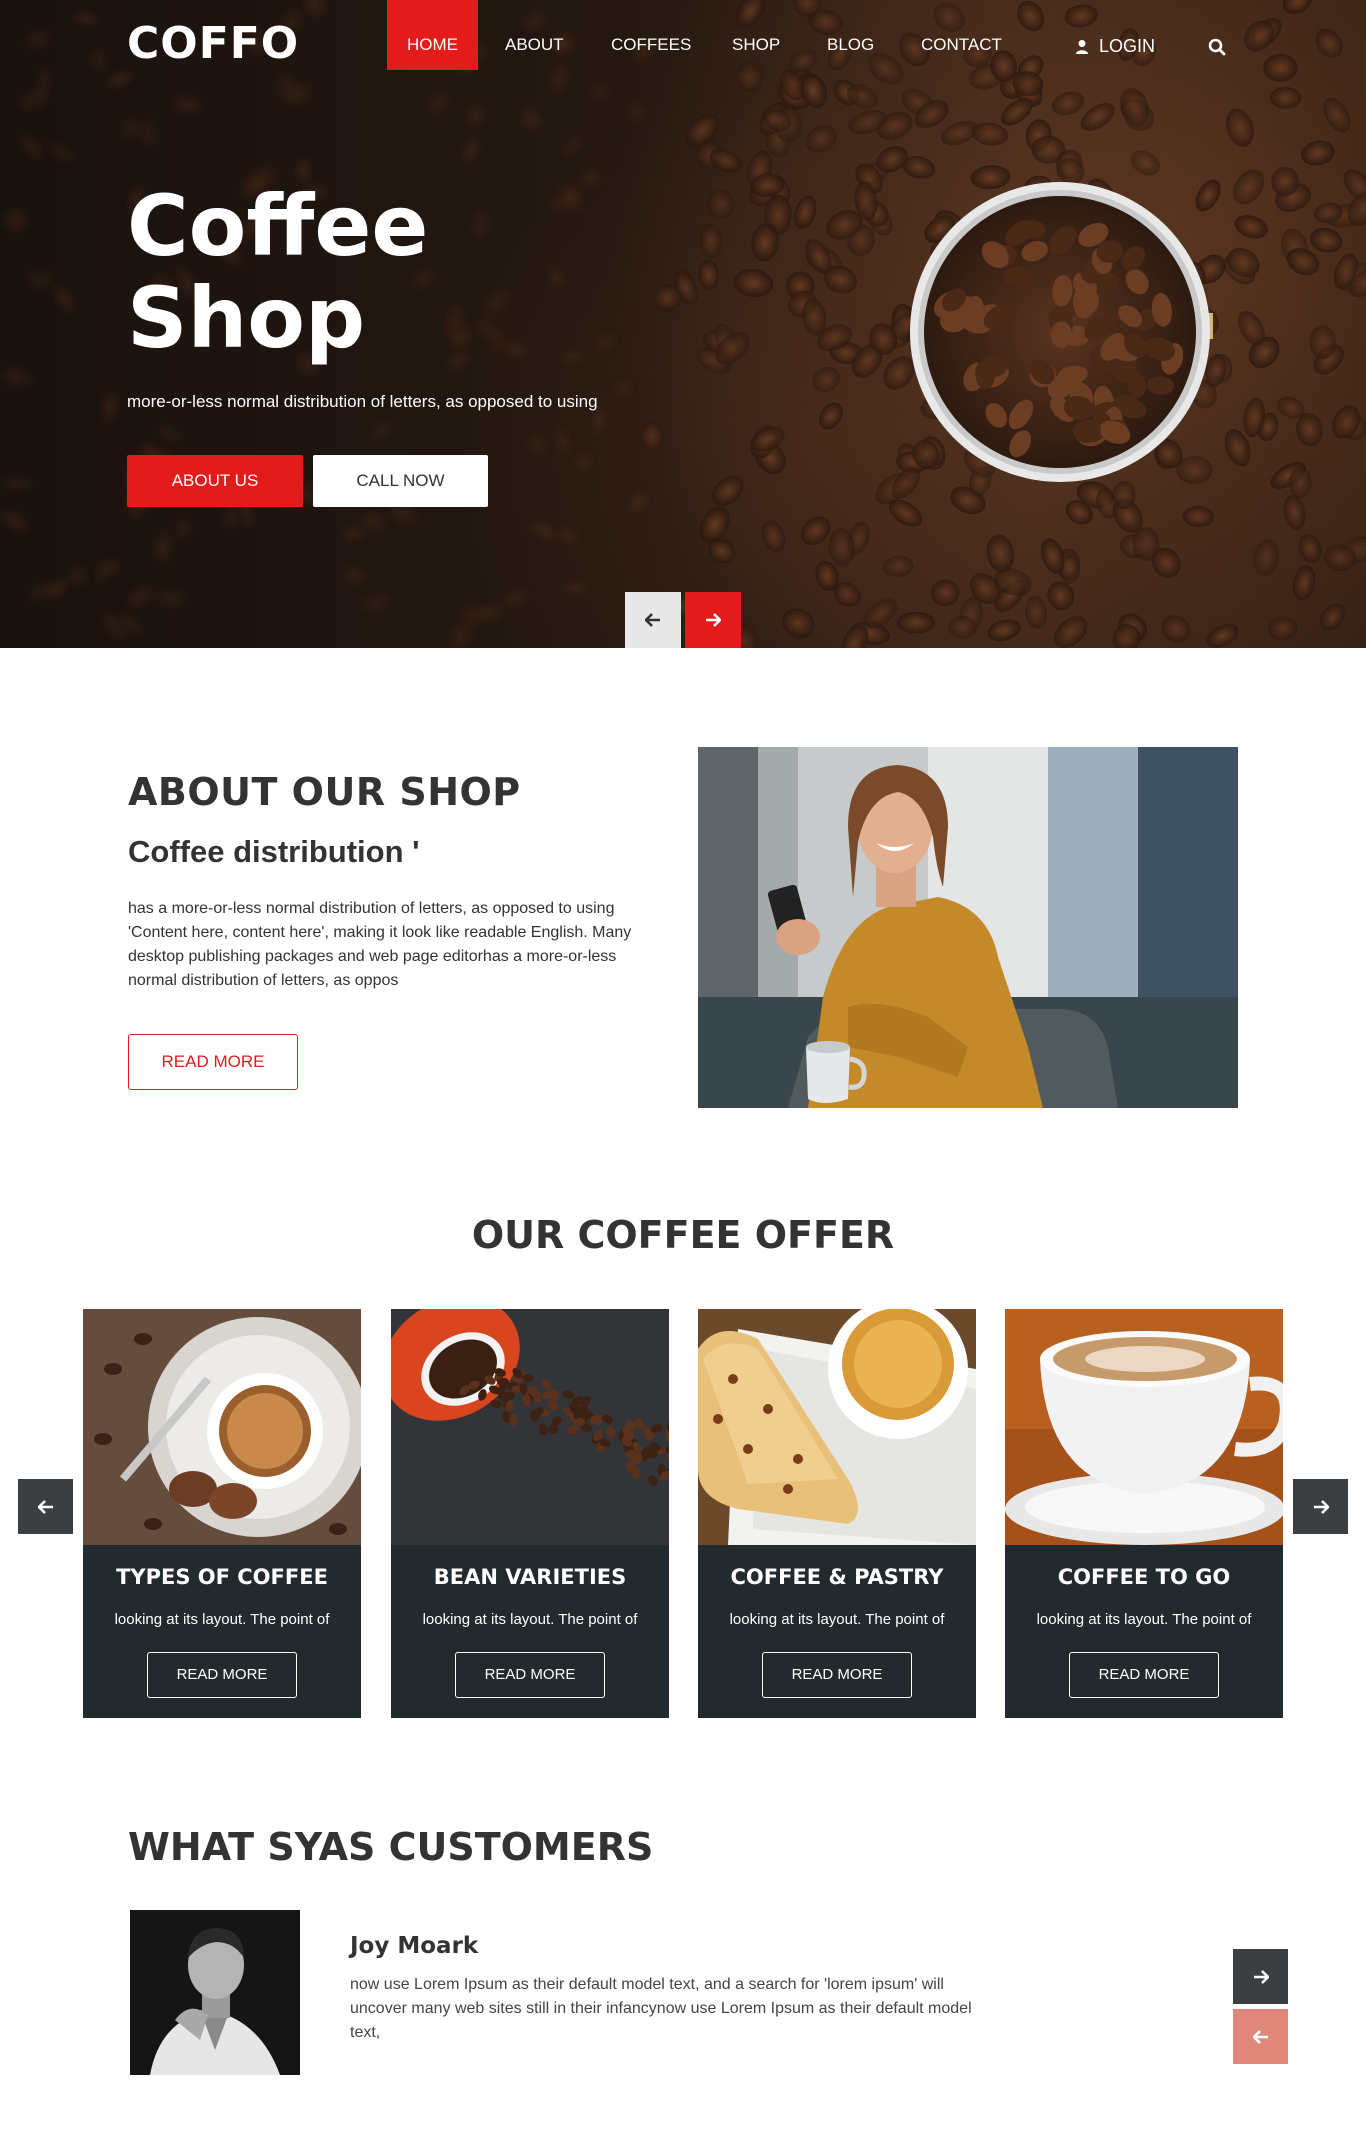 The image size is (1366, 2141). I want to click on nav-item-about: ABOUT, so click(534, 35).